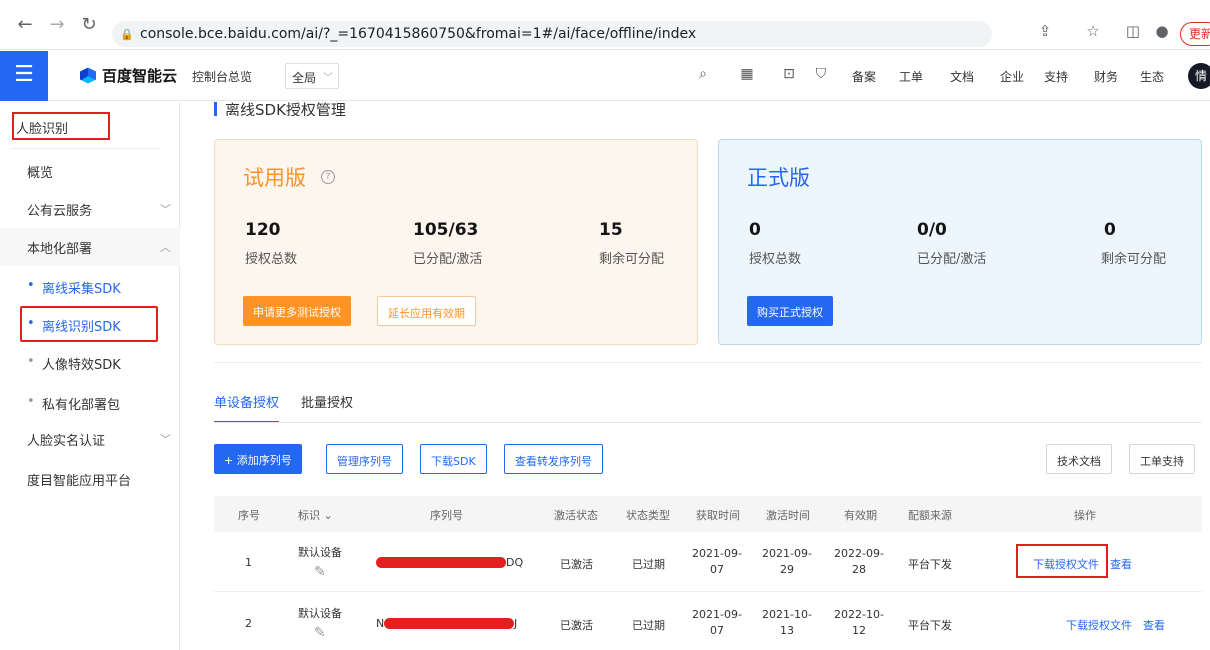 Image resolution: width=1210 pixels, height=650 pixels. I want to click on chevron-down-icon: ⌄, so click(328, 515).